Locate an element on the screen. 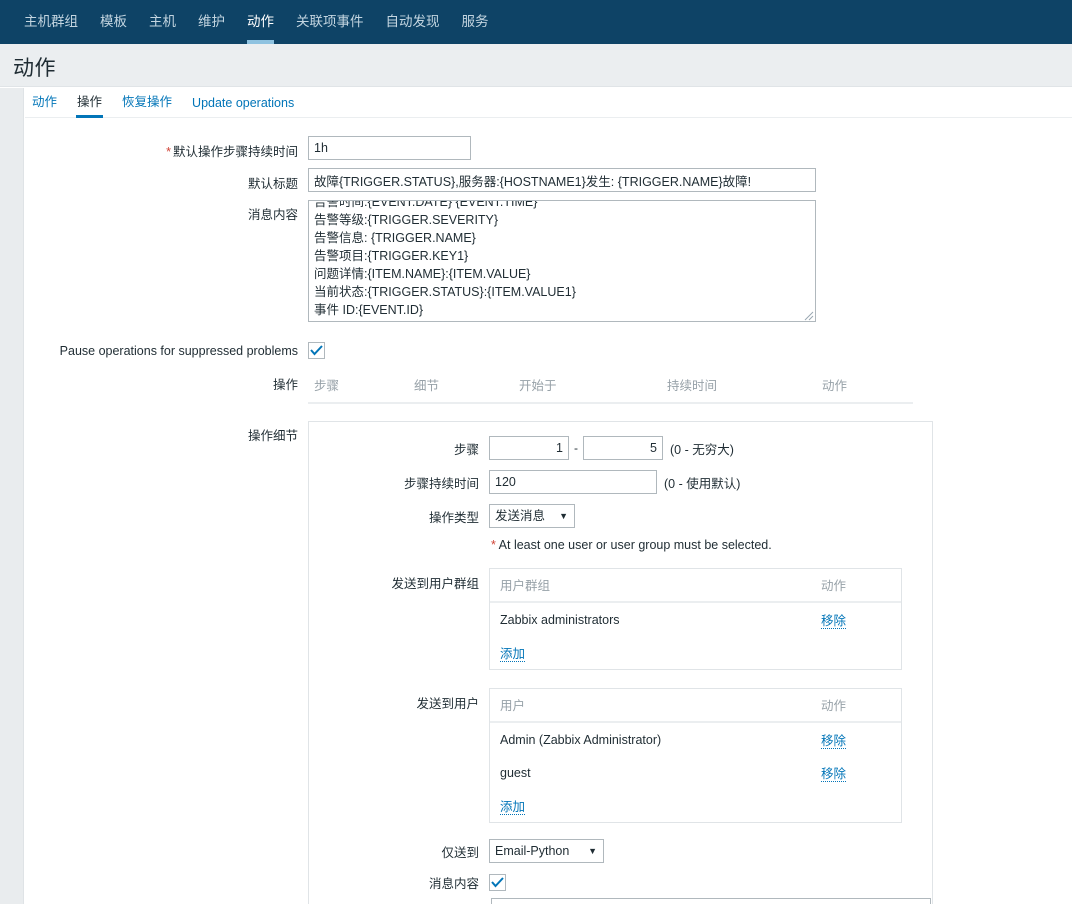  nav-item-services: 服务 is located at coordinates (475, 22).